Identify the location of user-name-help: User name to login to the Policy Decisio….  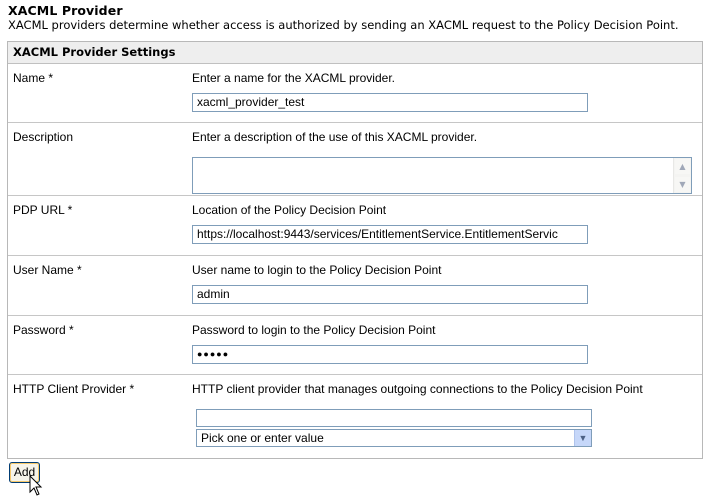
(317, 270).